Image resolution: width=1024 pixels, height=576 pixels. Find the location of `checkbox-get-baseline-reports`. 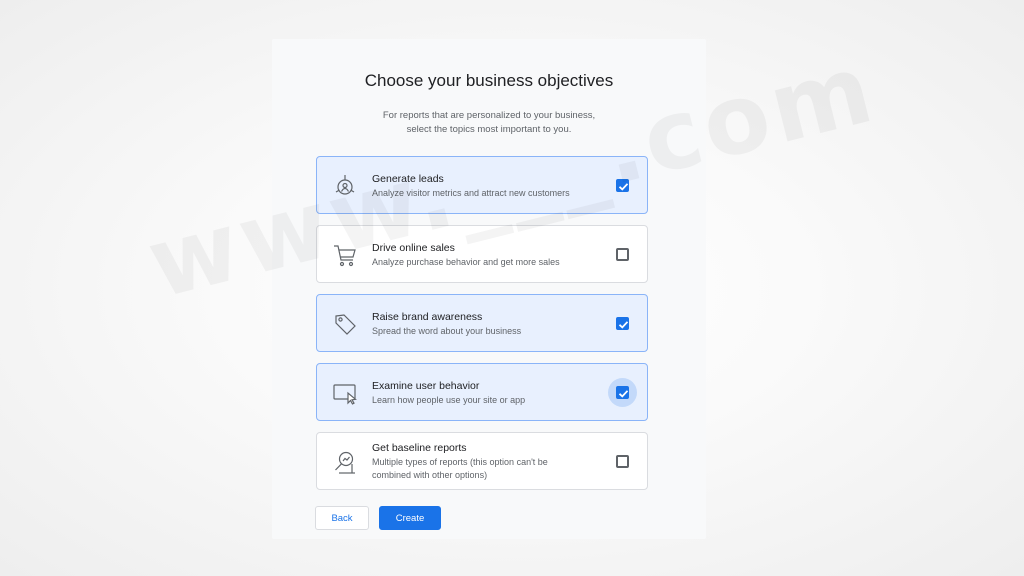

checkbox-get-baseline-reports is located at coordinates (622, 461).